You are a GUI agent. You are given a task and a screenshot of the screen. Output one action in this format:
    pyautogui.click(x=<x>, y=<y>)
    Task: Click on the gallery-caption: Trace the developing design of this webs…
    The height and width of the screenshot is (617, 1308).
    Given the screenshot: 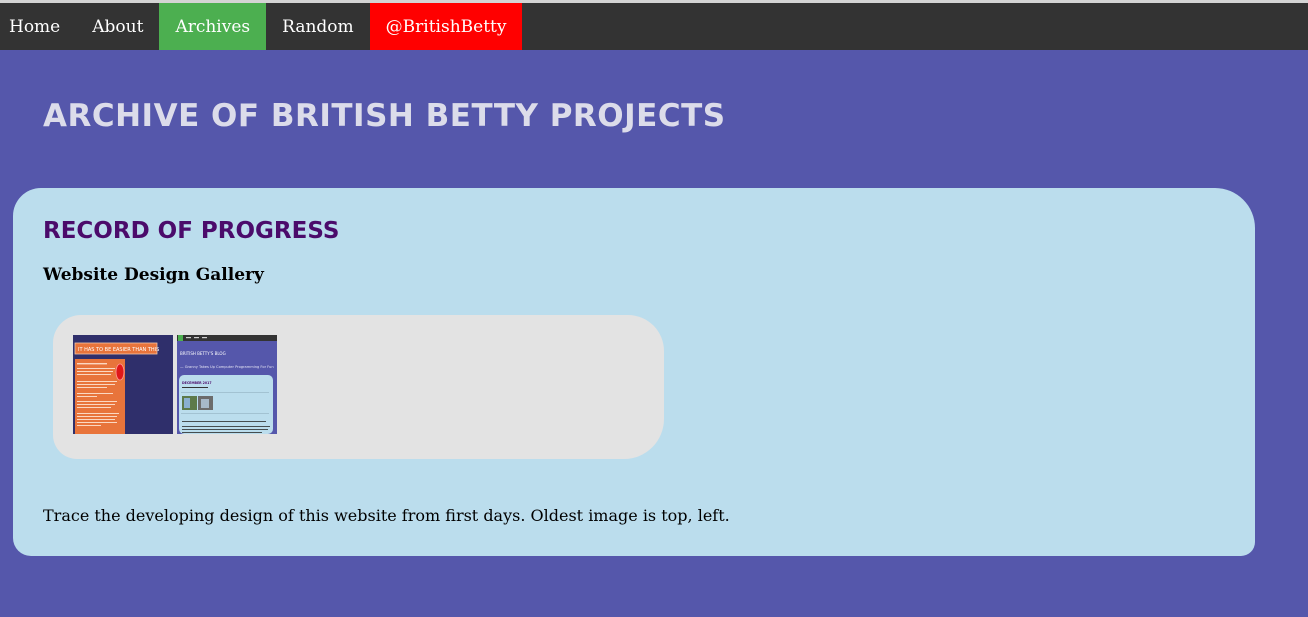 What is the action you would take?
    pyautogui.click(x=386, y=515)
    